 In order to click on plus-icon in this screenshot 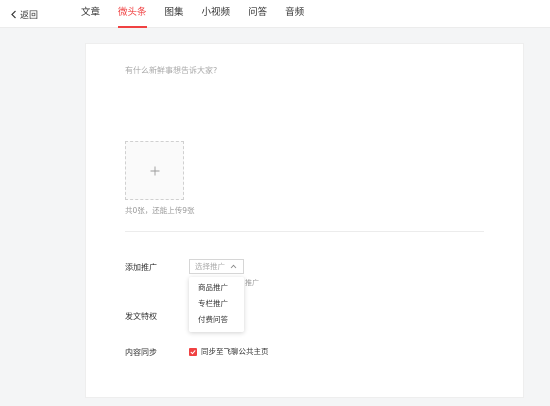, I will do `click(154, 170)`.